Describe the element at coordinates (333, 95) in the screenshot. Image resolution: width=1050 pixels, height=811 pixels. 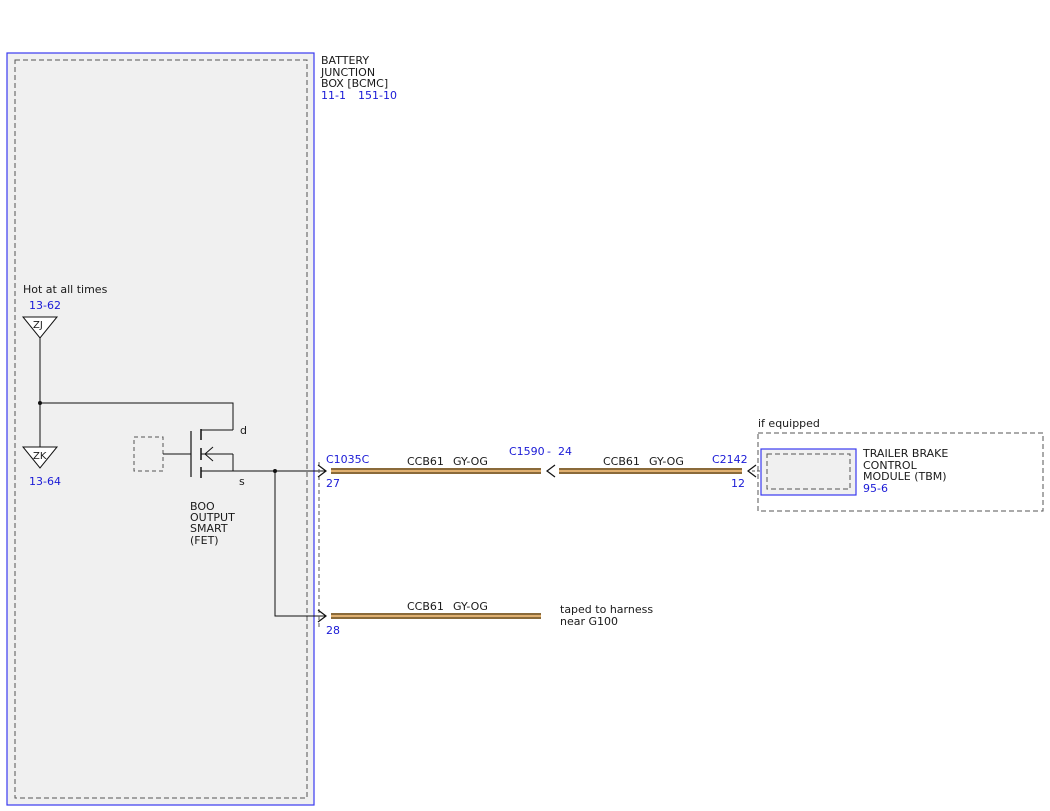
I see `bjb-ref-link-a: 11-1` at that location.